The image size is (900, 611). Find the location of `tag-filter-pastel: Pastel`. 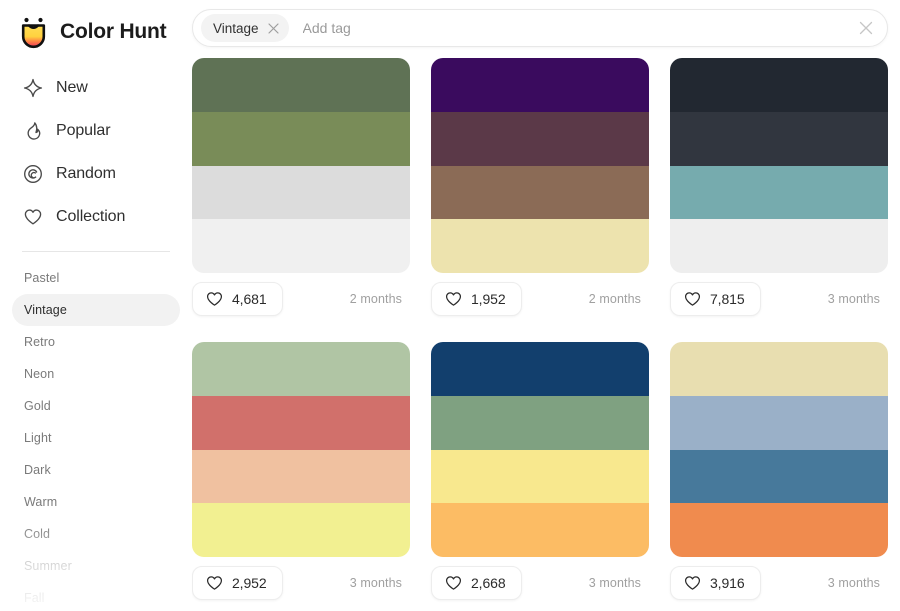

tag-filter-pastel: Pastel is located at coordinates (96, 278).